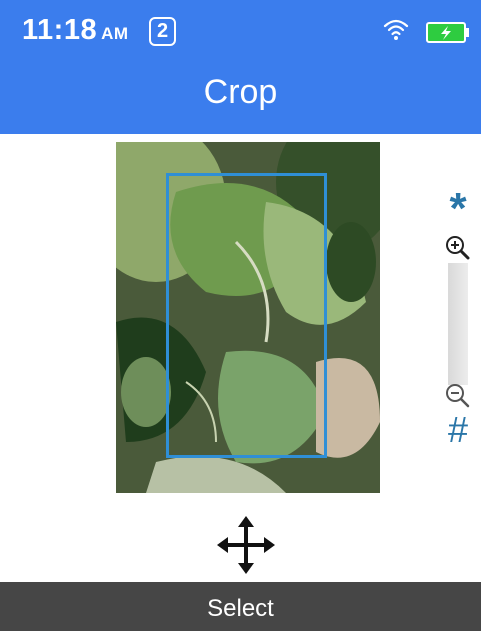 The image size is (481, 631). What do you see at coordinates (246, 545) in the screenshot?
I see `move-arrows-icon` at bounding box center [246, 545].